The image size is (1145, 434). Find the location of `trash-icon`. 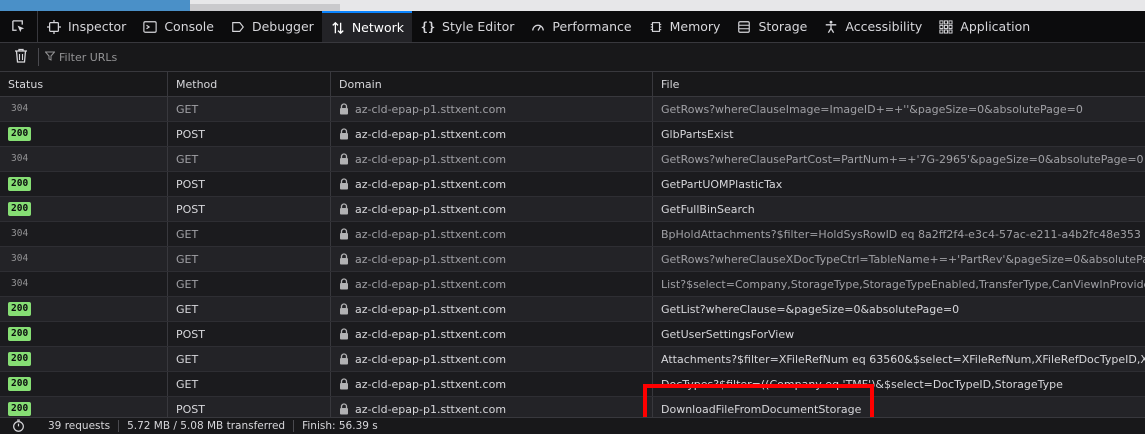

trash-icon is located at coordinates (21, 57).